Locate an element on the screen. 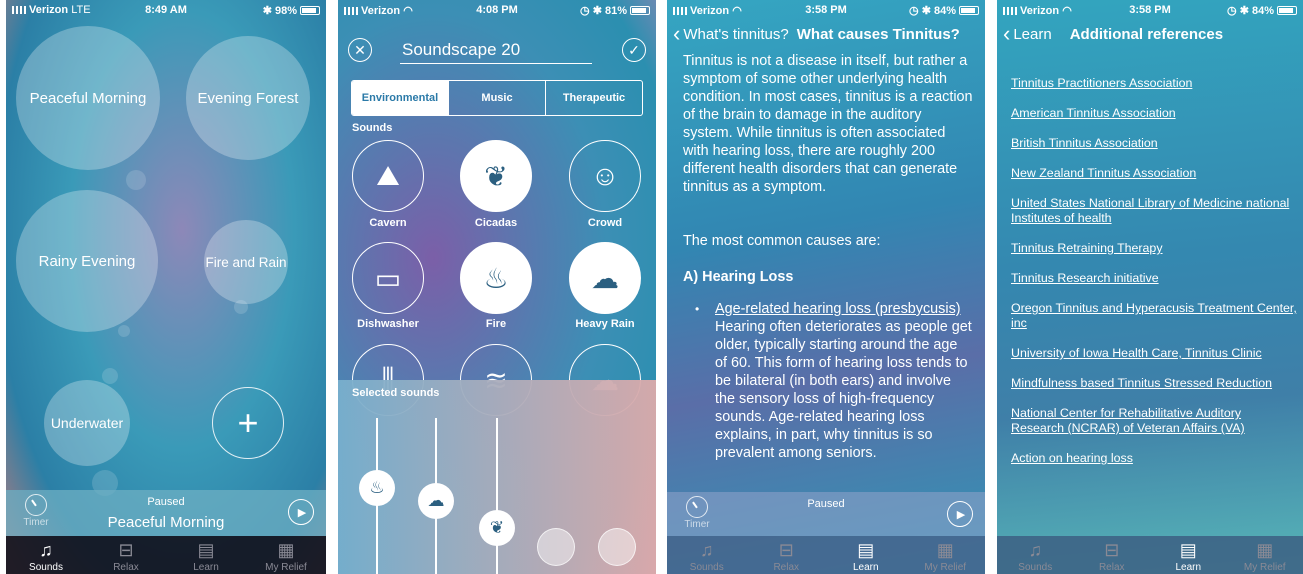 This screenshot has width=1303, height=574. bluetooth-icon: ✱ is located at coordinates (926, 10).